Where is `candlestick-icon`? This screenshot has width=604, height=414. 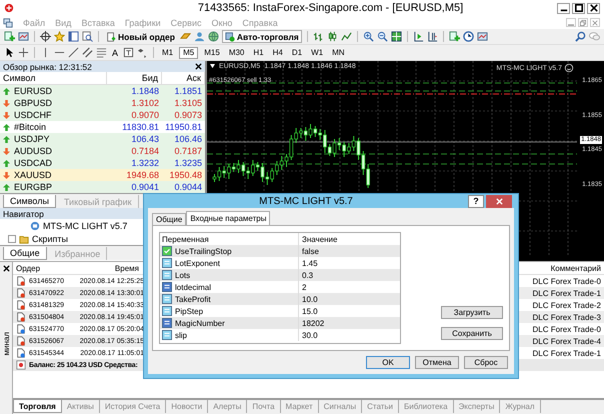 candlestick-icon is located at coordinates (332, 36).